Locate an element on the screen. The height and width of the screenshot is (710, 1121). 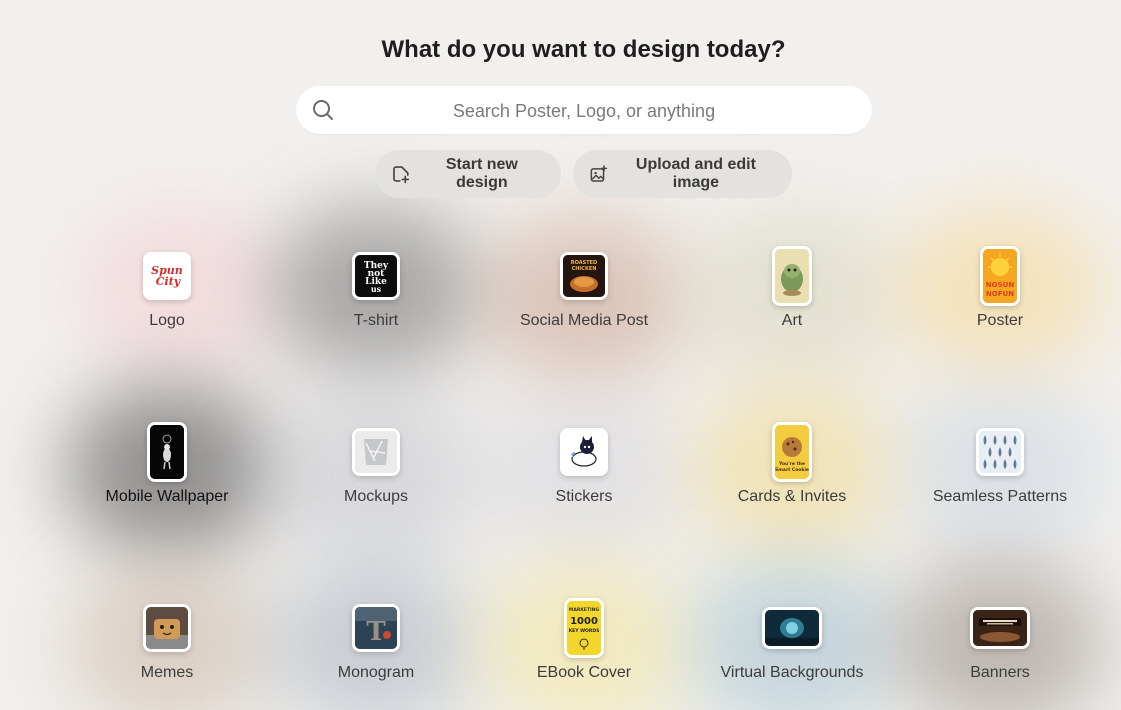
category-label: Art is located at coordinates (792, 320).